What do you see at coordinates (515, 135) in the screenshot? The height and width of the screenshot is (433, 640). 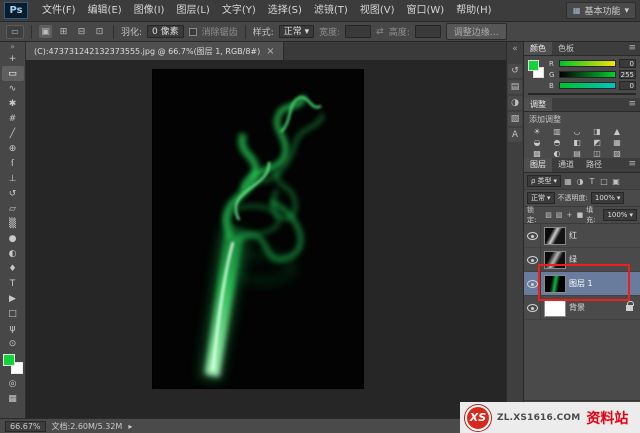 I see `character-panel-icon: A` at bounding box center [515, 135].